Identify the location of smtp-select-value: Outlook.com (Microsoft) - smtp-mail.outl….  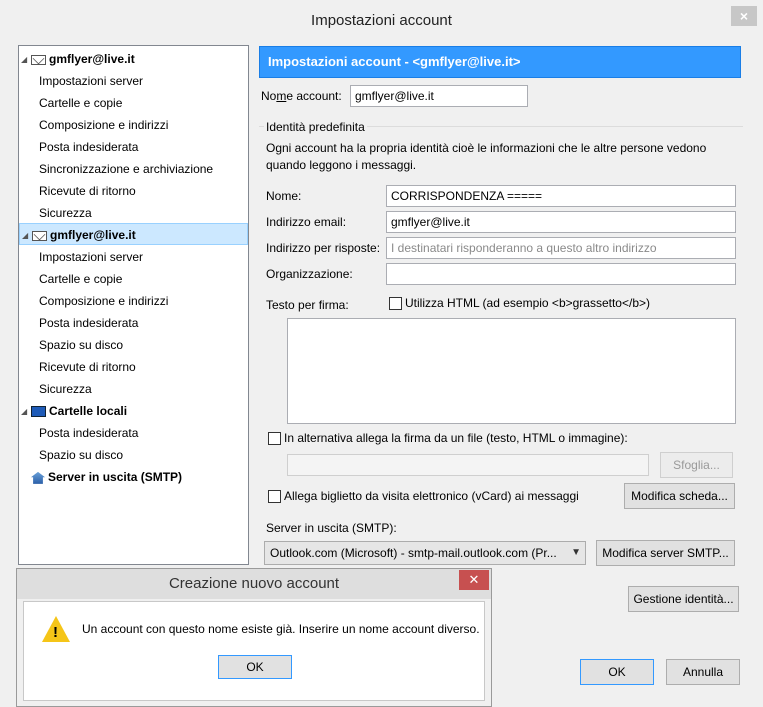
(413, 553).